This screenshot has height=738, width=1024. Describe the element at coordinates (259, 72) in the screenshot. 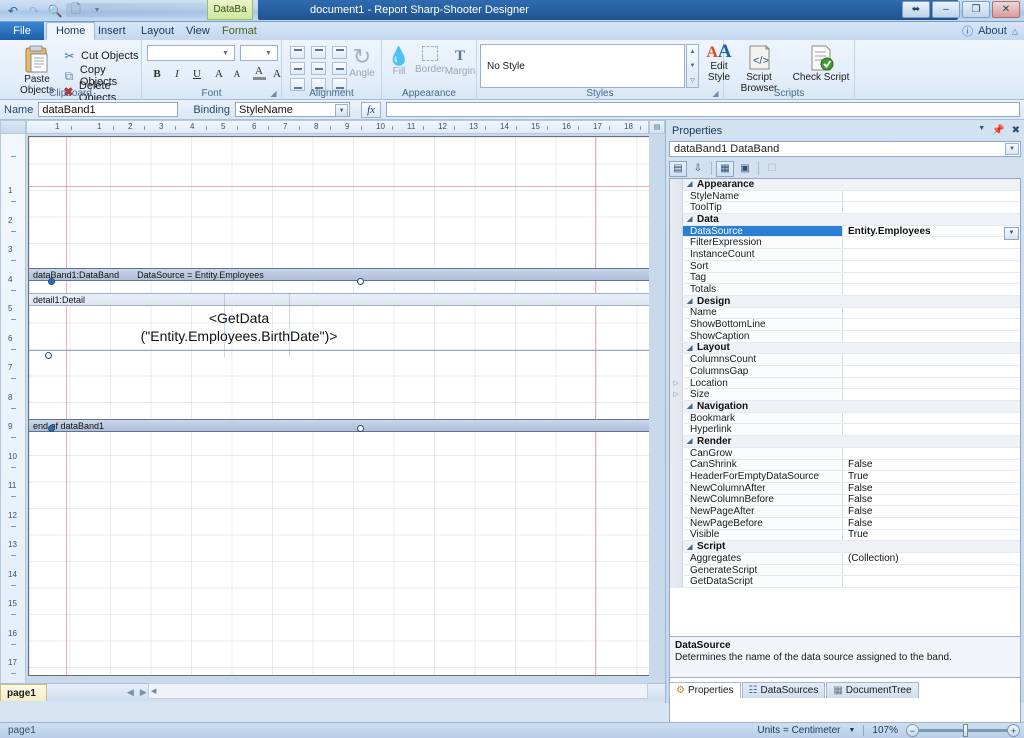

I see `font-color-button: A` at that location.